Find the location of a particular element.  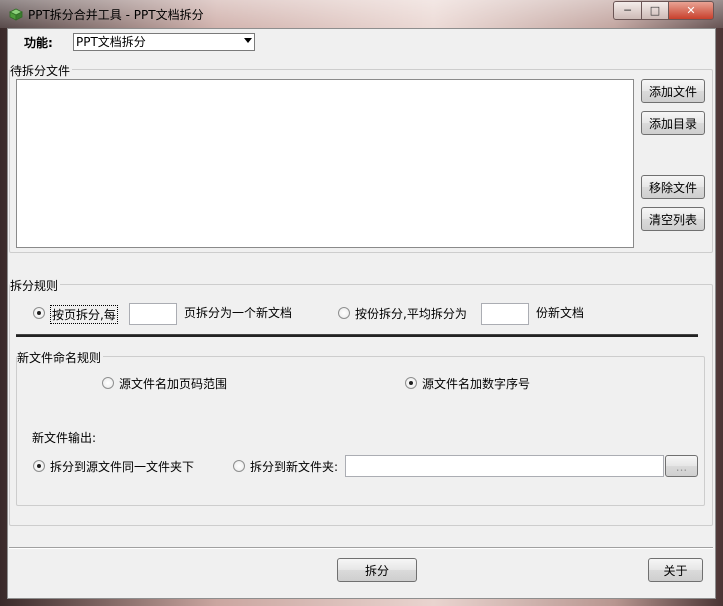

split-by-page-radio is located at coordinates (39, 313).